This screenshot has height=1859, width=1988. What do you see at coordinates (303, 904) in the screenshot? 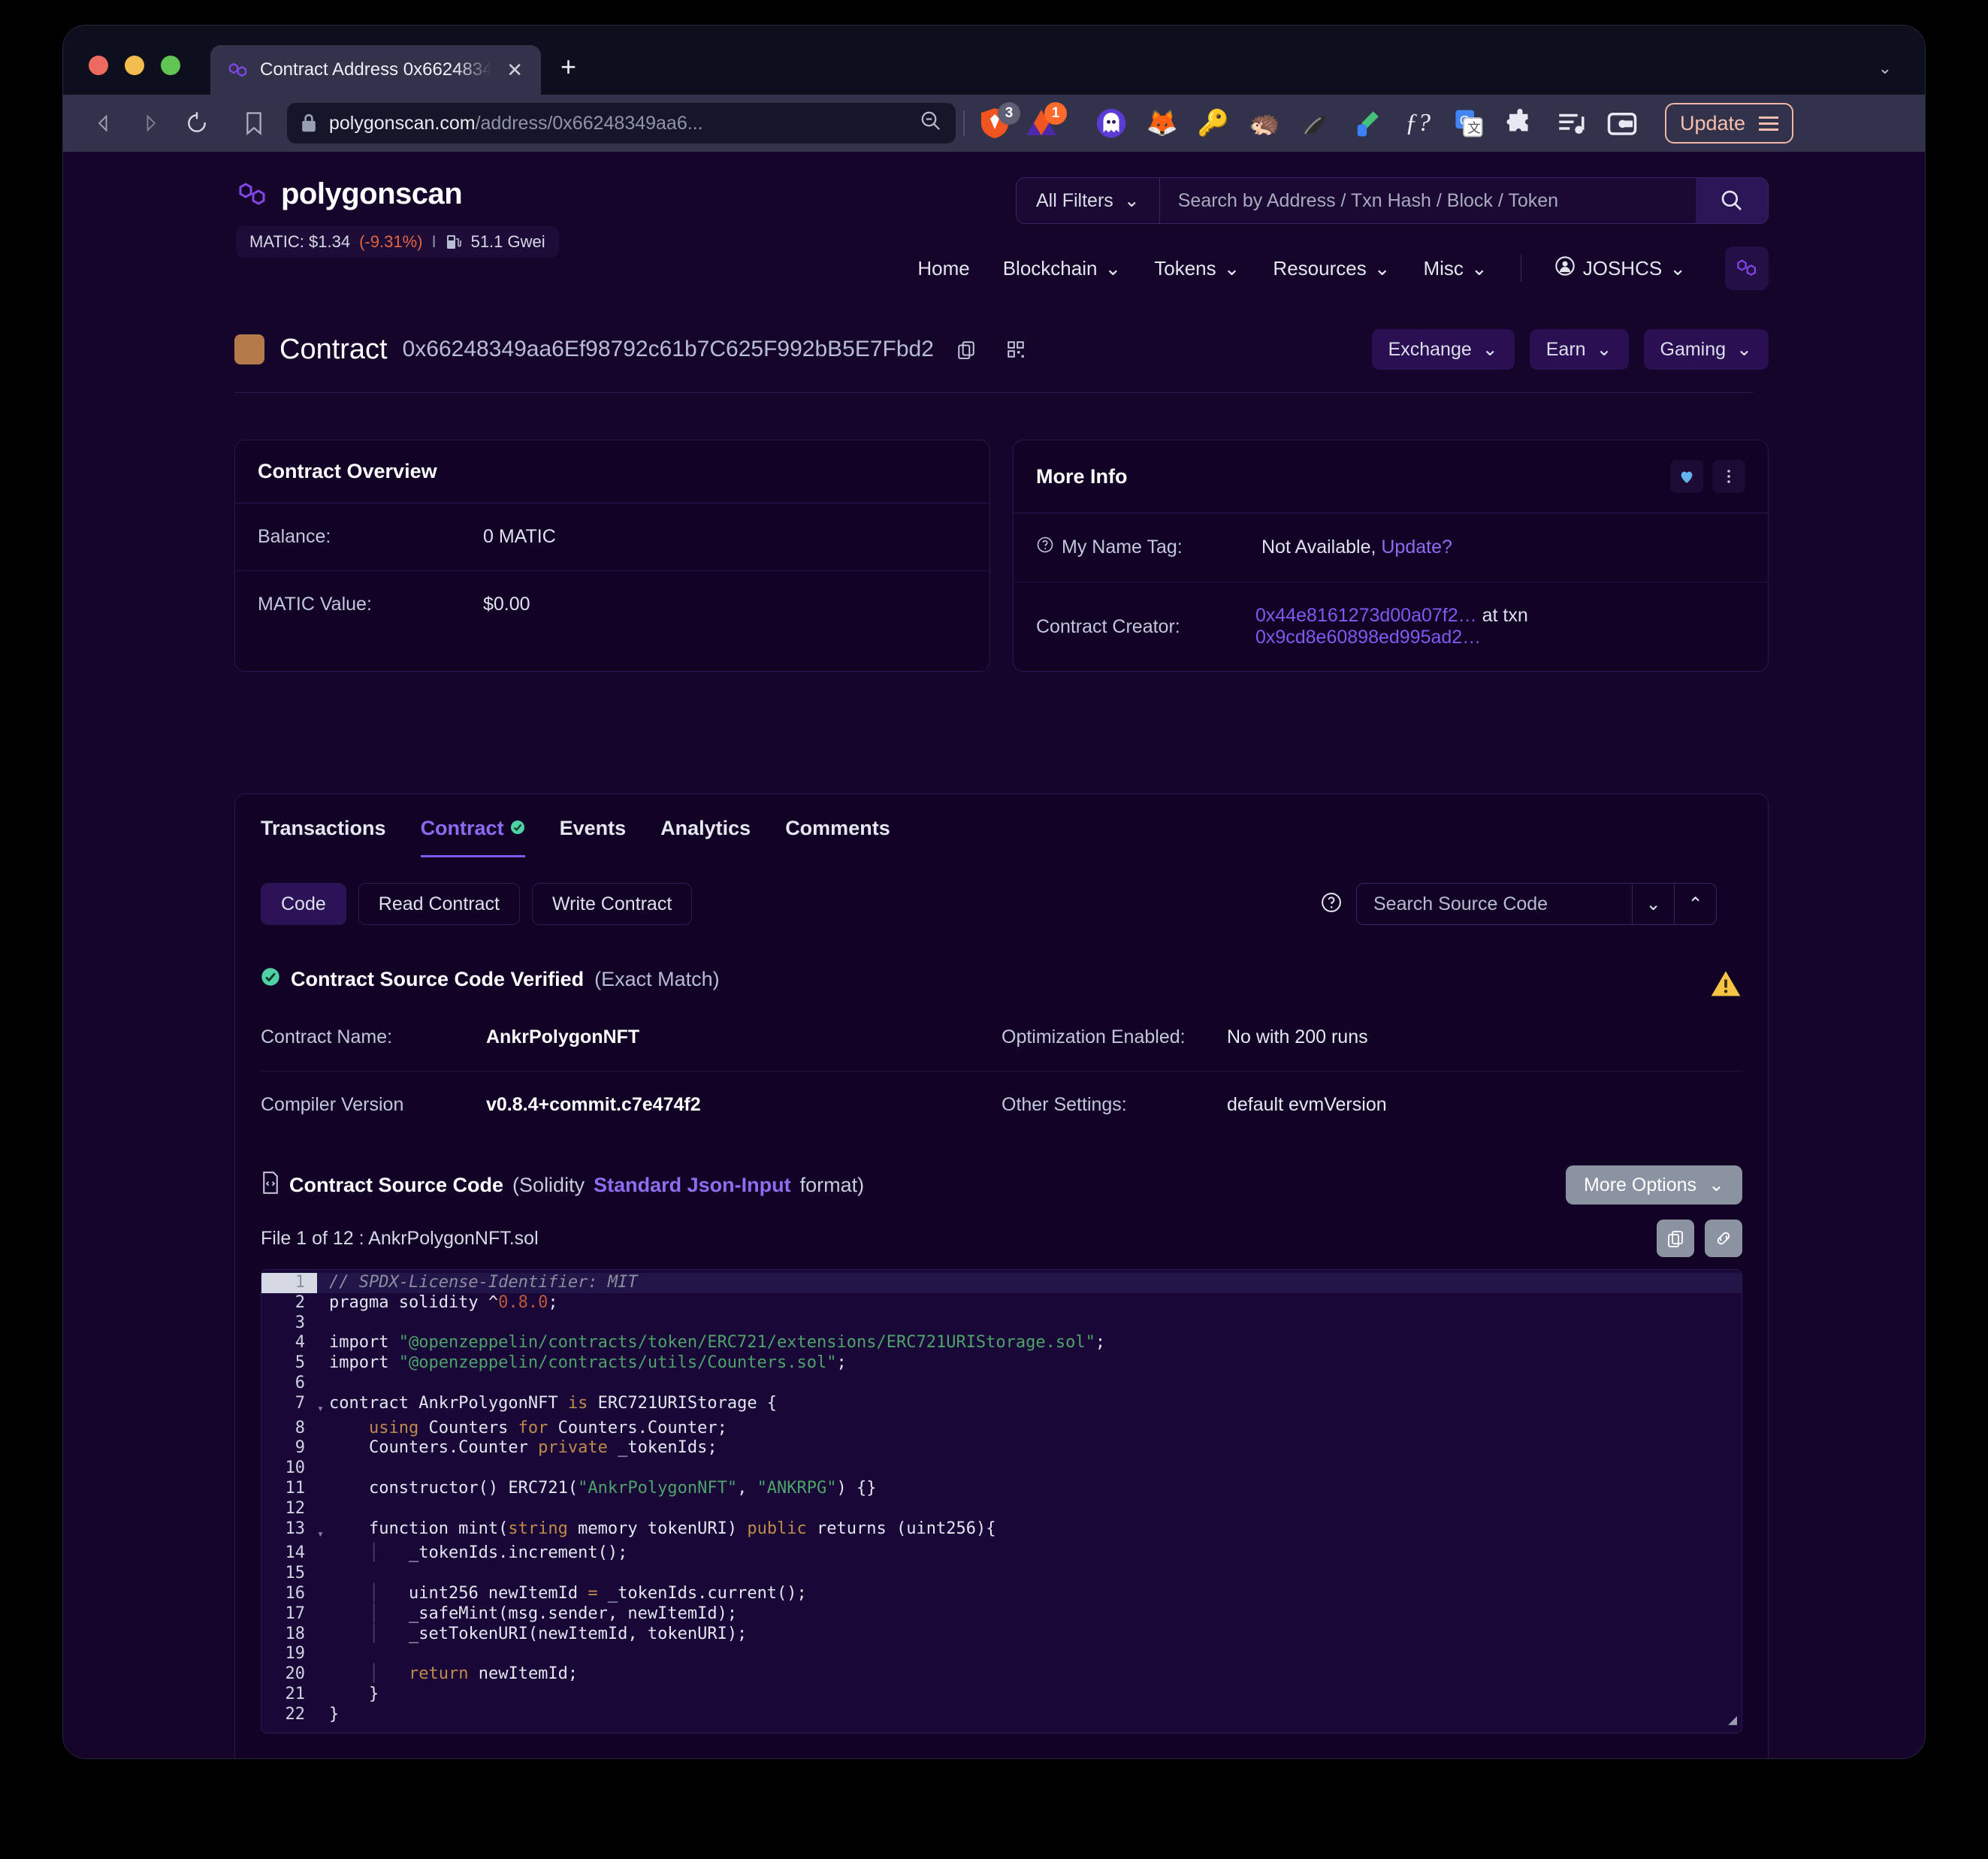
I see `subtab-code: Code` at bounding box center [303, 904].